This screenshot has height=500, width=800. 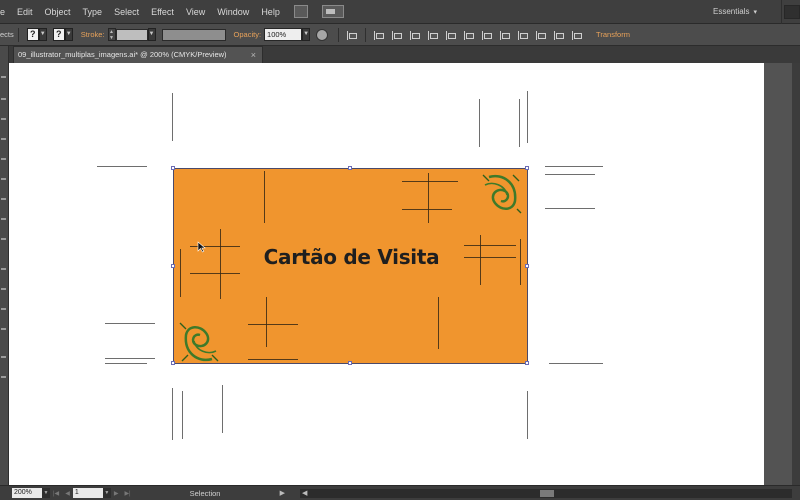 I want to click on horizontal-align-left-icon, so click(x=379, y=35).